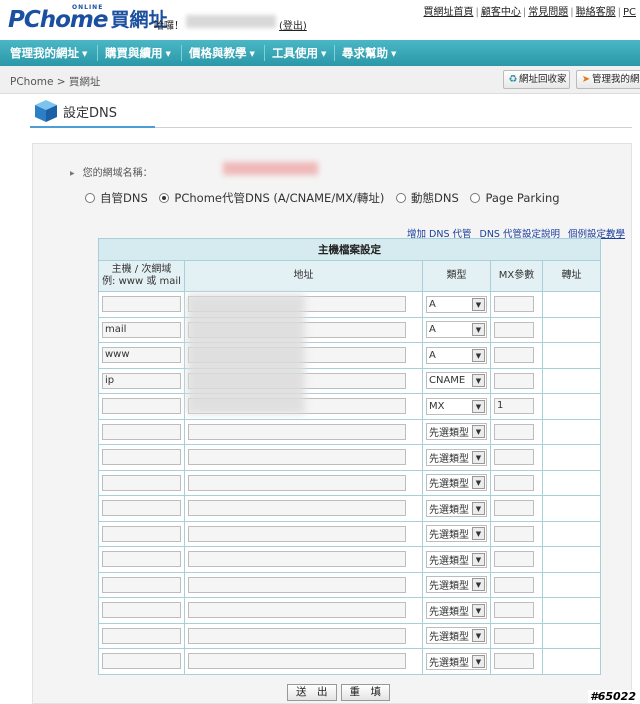 This screenshot has width=640, height=704. I want to click on triangle-icon: ▶, so click(72, 173).